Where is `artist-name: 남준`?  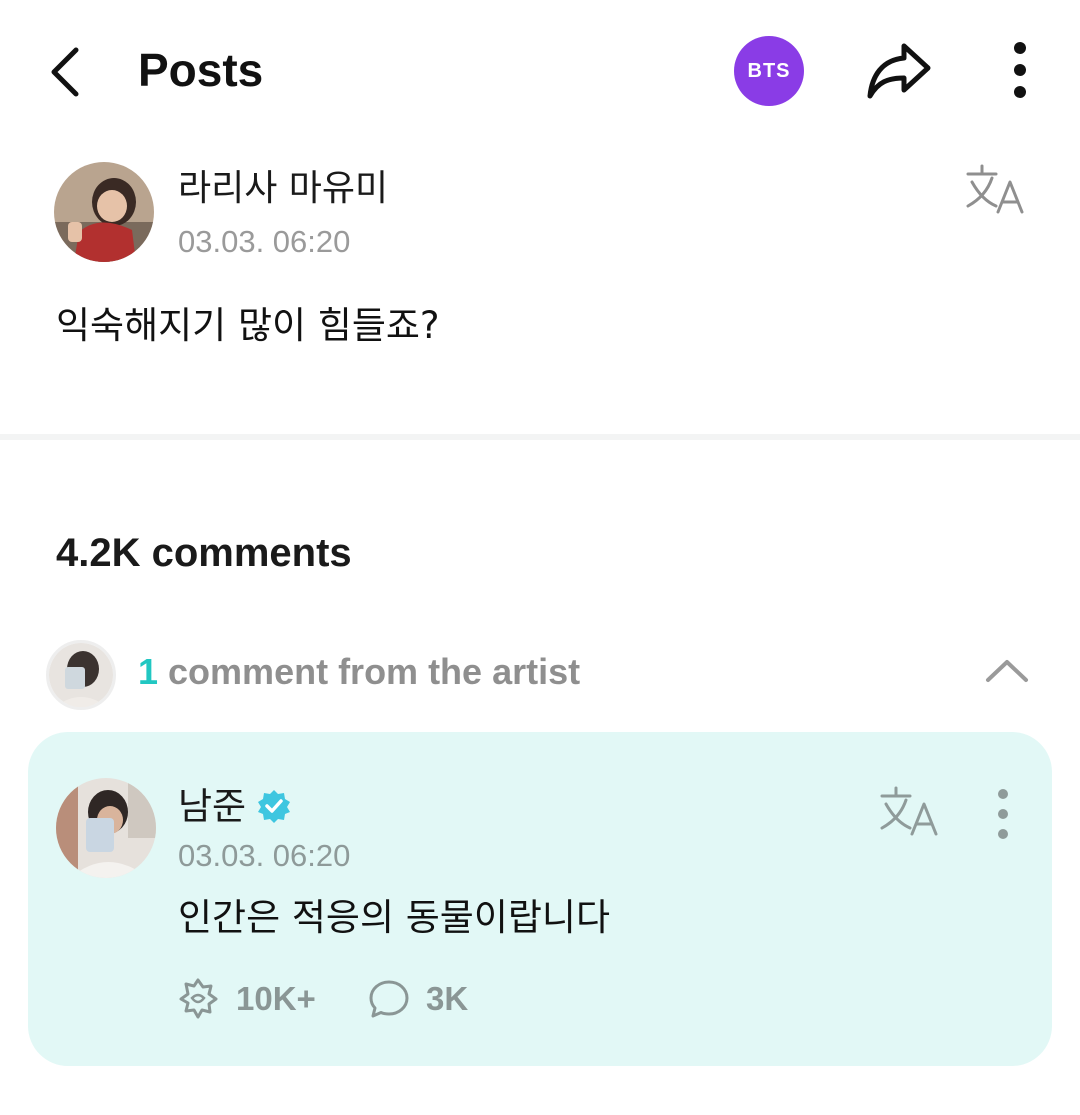
artist-name: 남준 is located at coordinates (212, 807).